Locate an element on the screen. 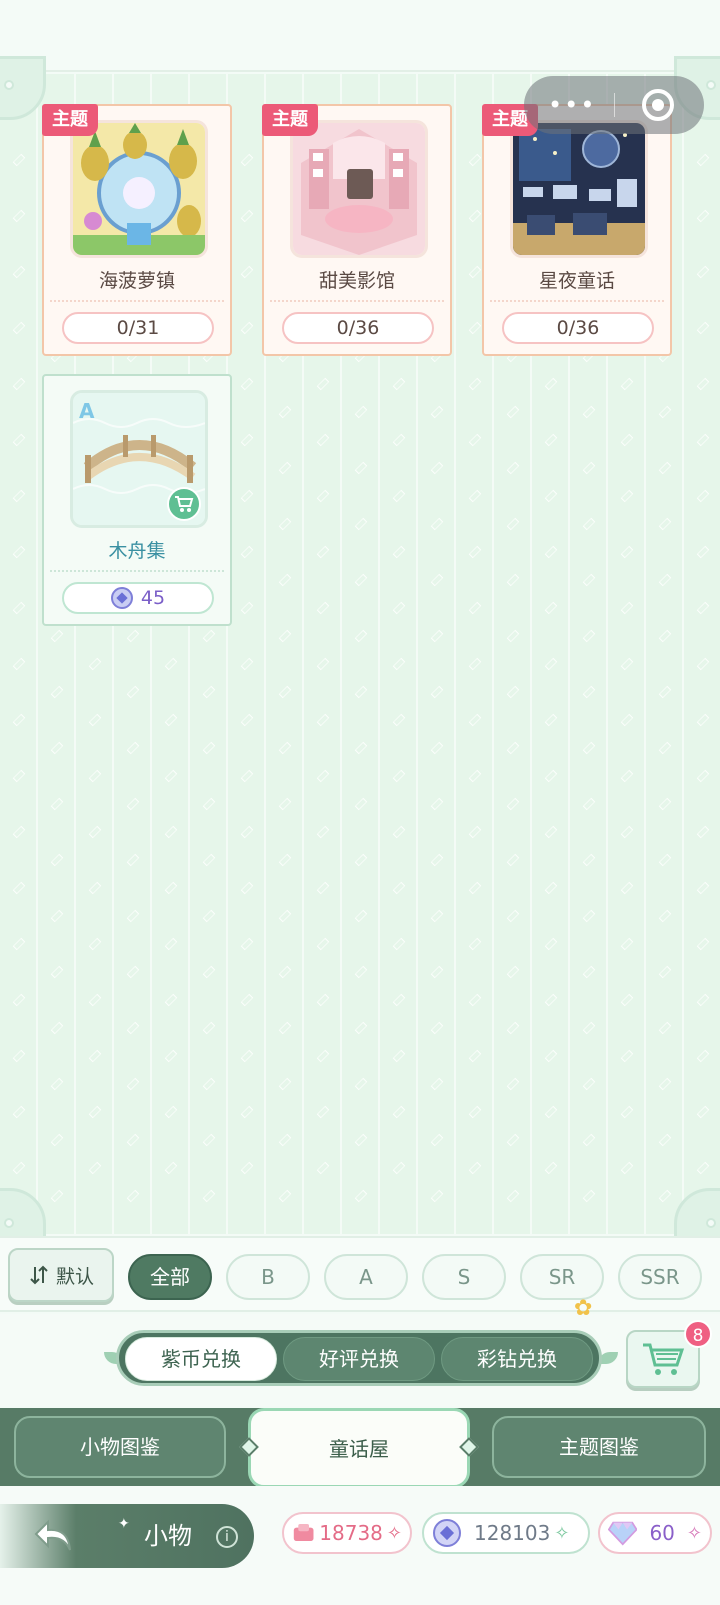 This screenshot has width=720, height=1605. tab-fairy-house: 童话屋 is located at coordinates (359, 1448).